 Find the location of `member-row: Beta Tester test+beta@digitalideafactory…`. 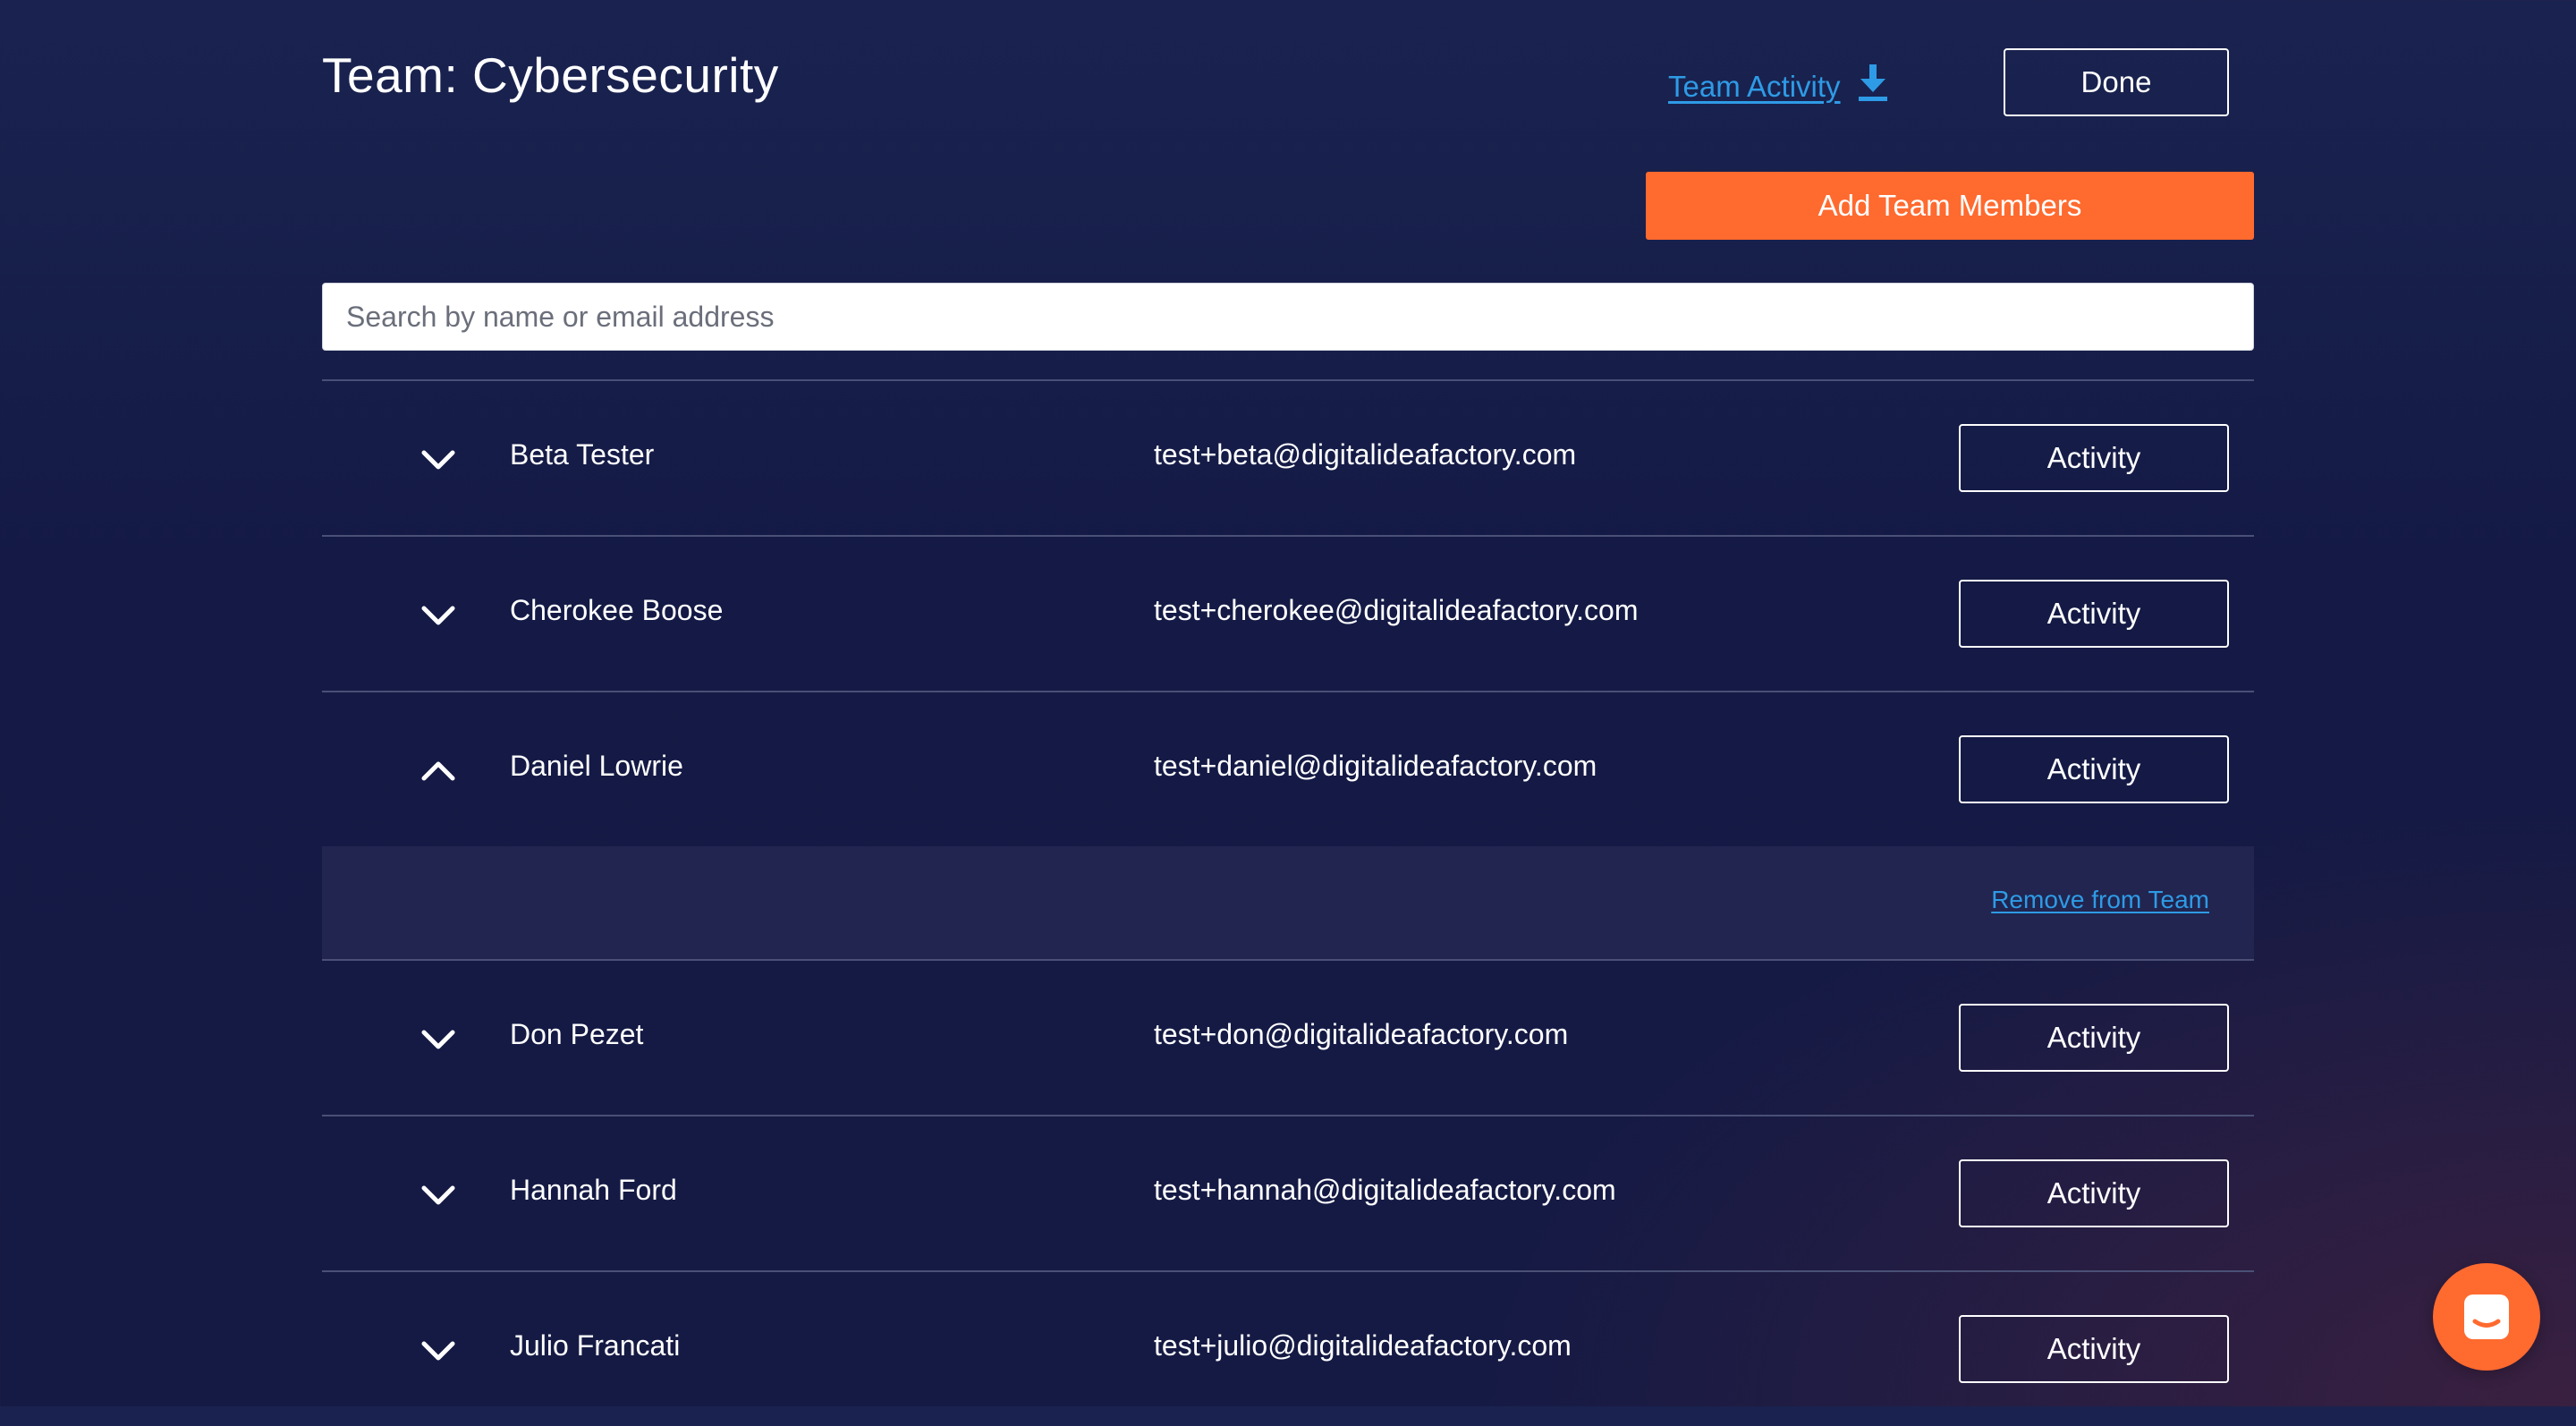

member-row: Beta Tester test+beta@digitalideafactory… is located at coordinates (1288, 457).